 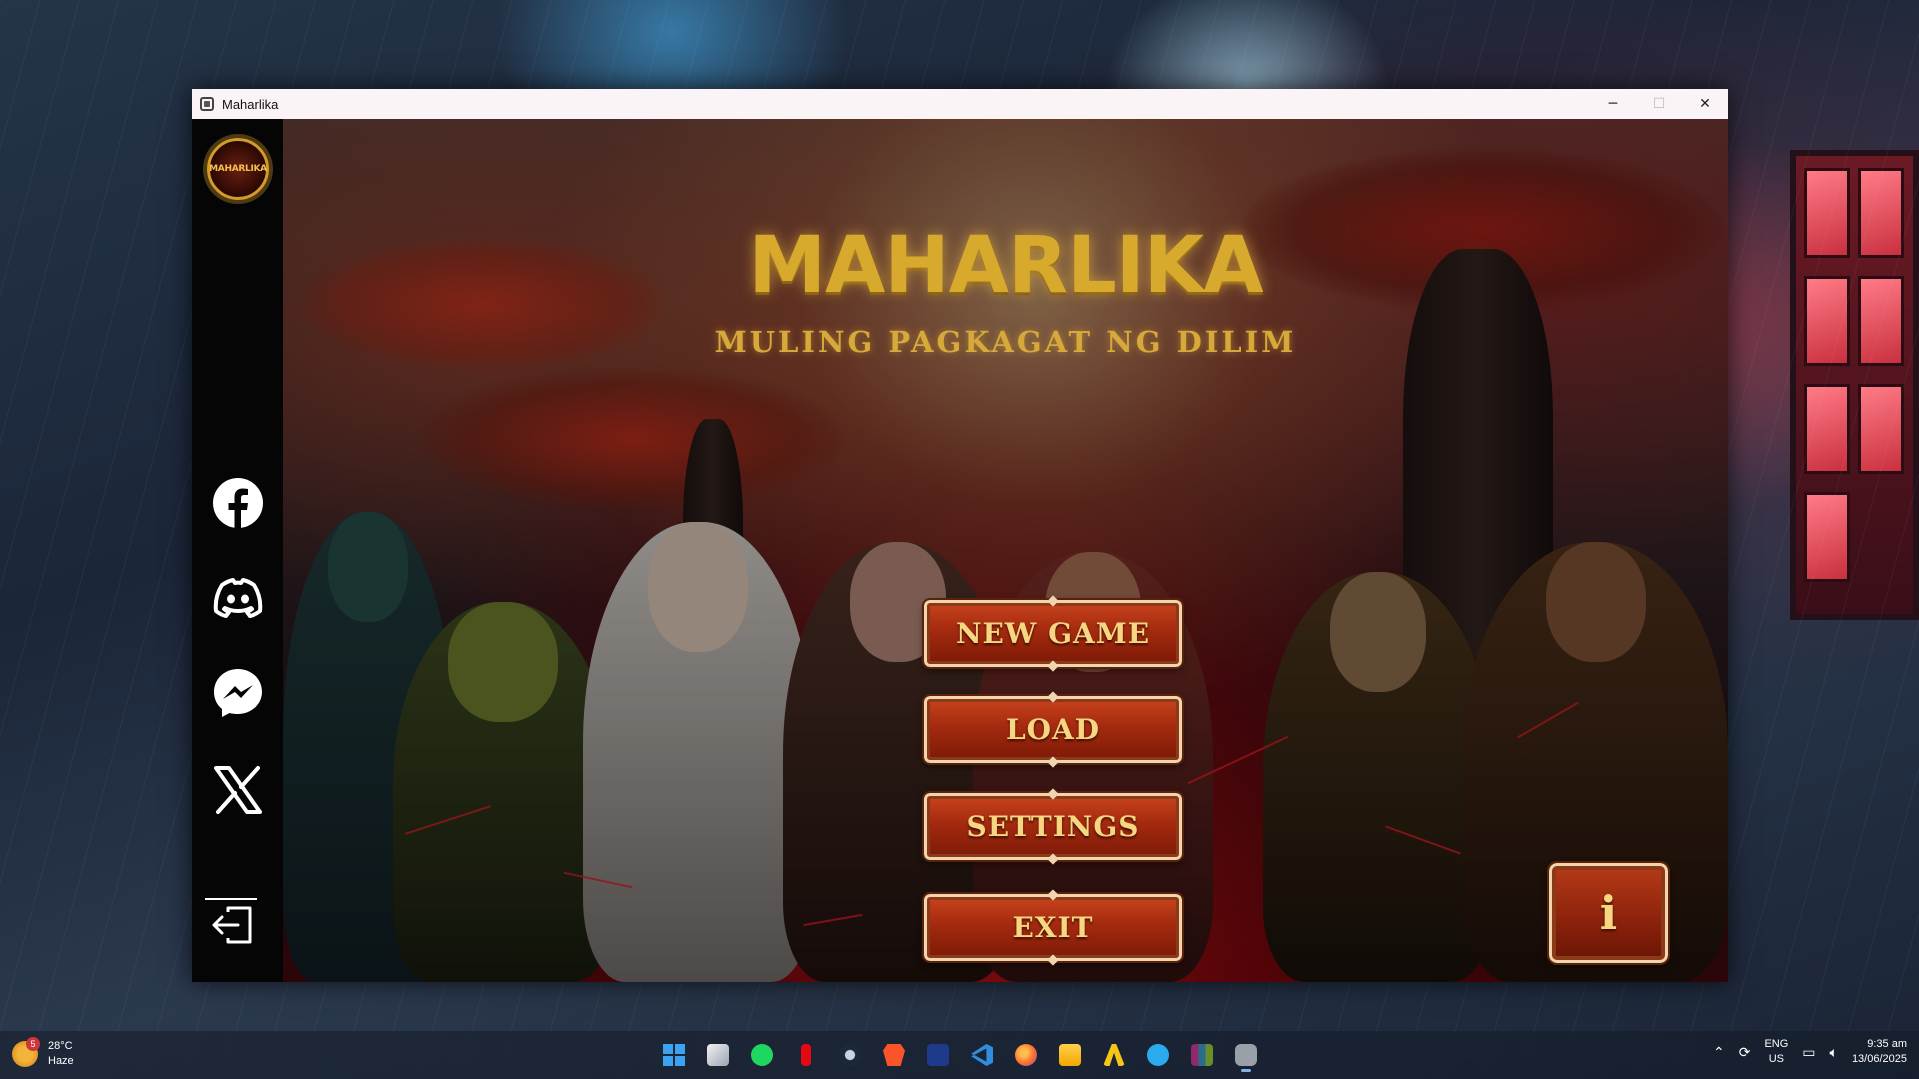 I want to click on sign-out-icon, so click(x=232, y=925).